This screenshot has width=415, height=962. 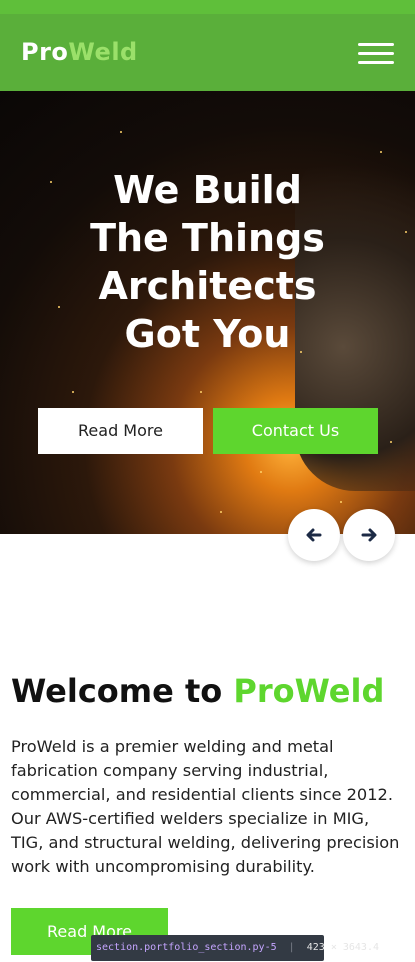 I want to click on brand-logo-part2: Weld, so click(x=103, y=52).